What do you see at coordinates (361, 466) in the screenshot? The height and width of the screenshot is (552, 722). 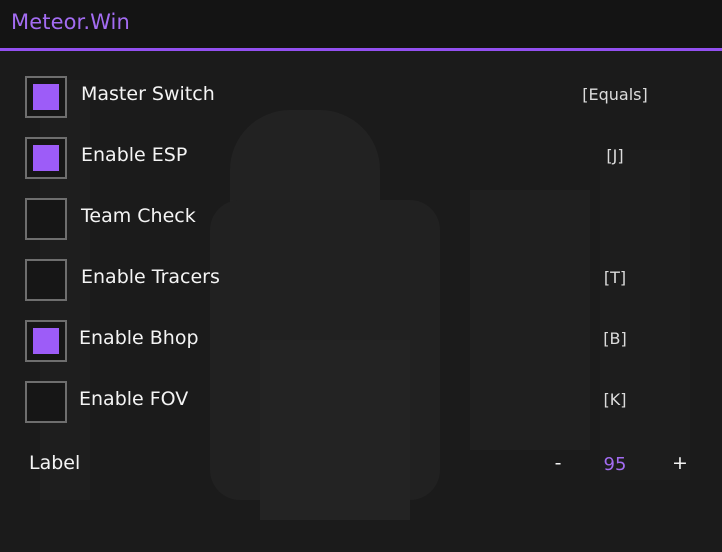 I see `value-stepper-row: Label - 95 +` at bounding box center [361, 466].